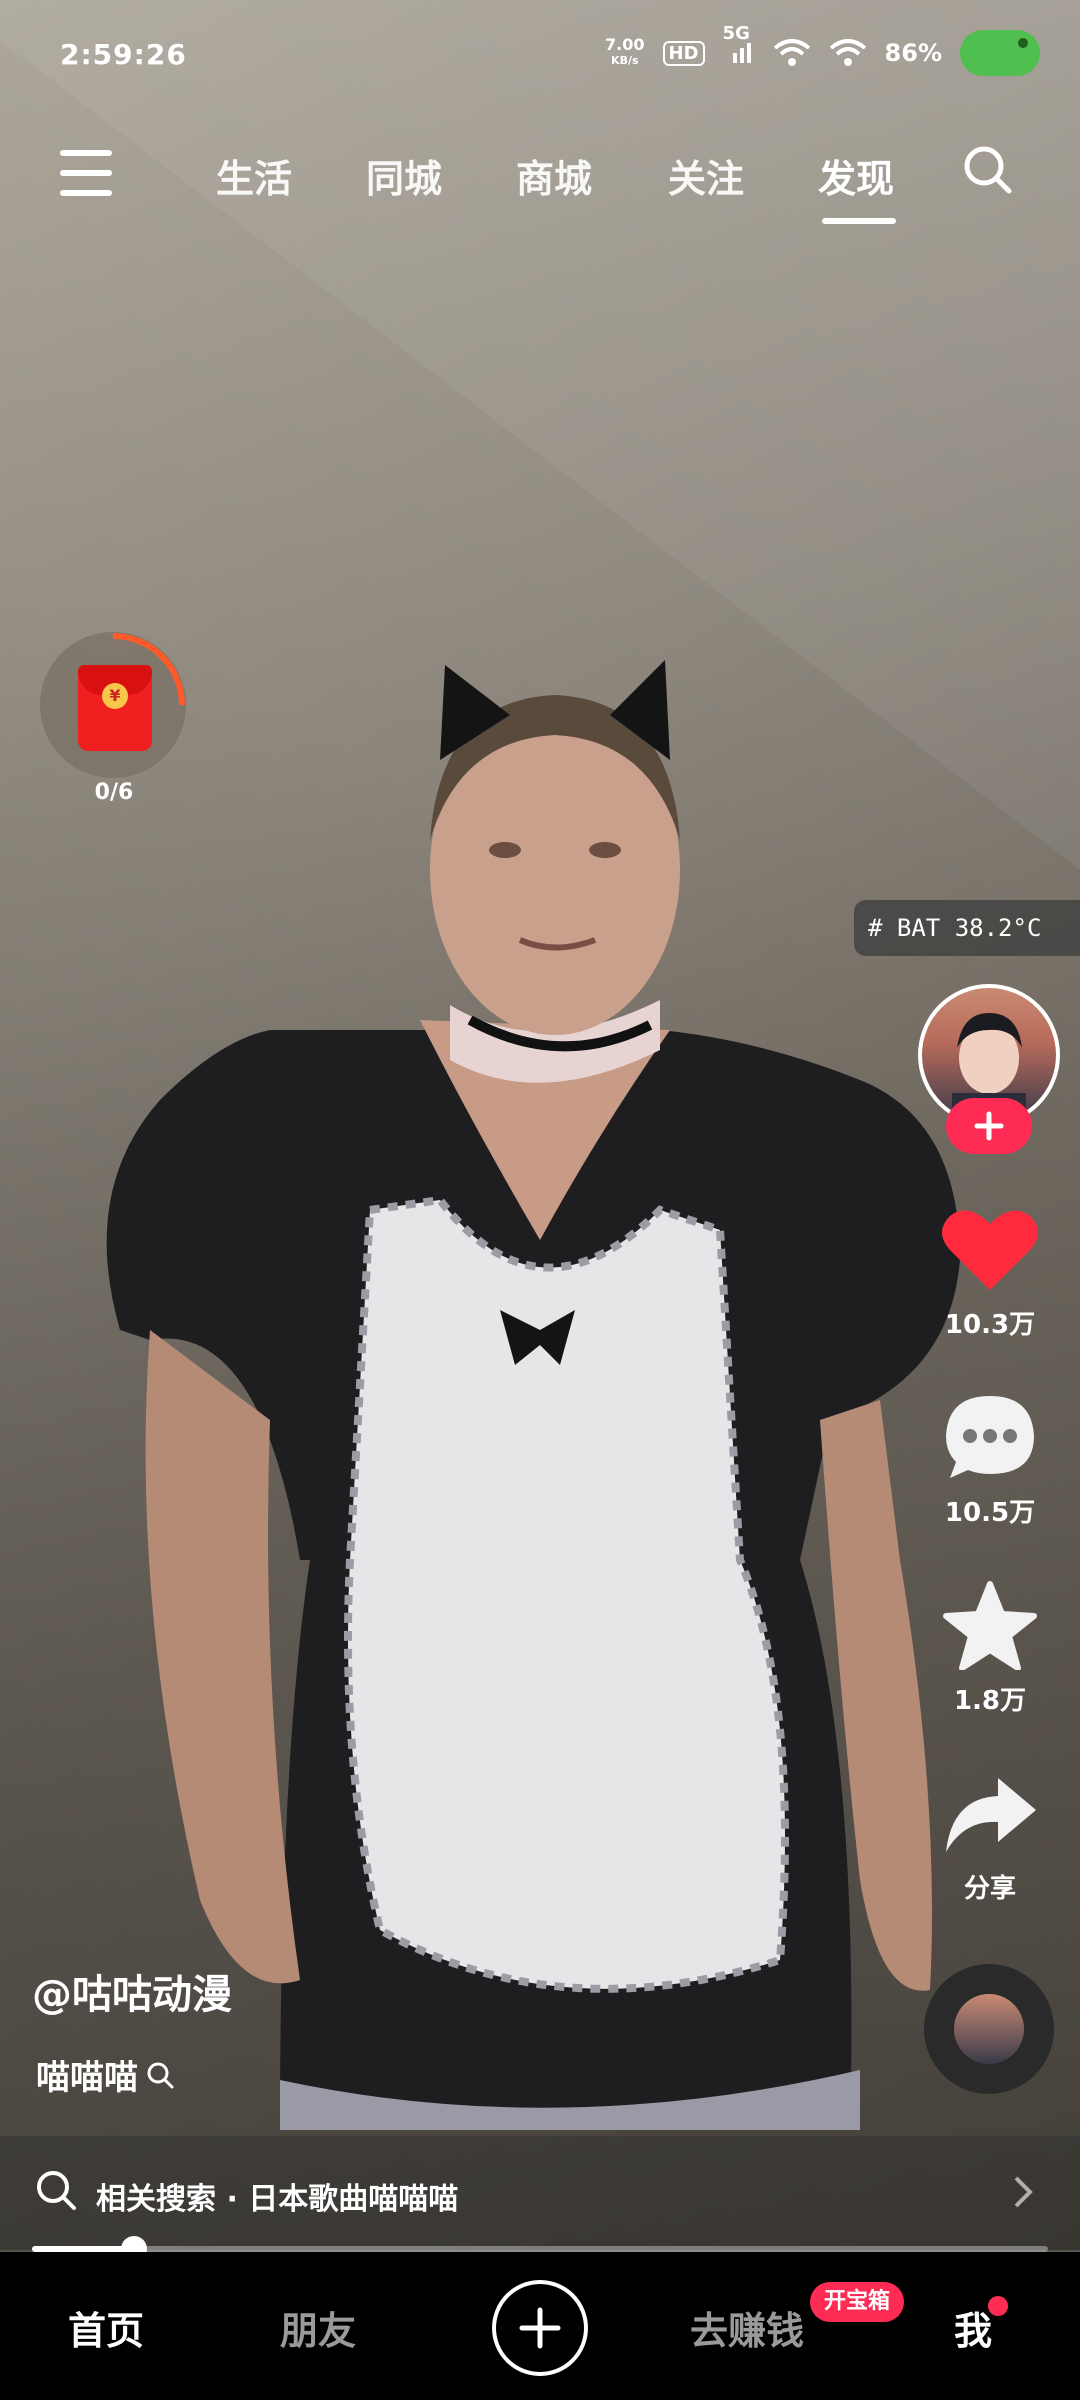 Image resolution: width=1080 pixels, height=2400 pixels. I want to click on video-description: 喵喵喵, so click(105, 2074).